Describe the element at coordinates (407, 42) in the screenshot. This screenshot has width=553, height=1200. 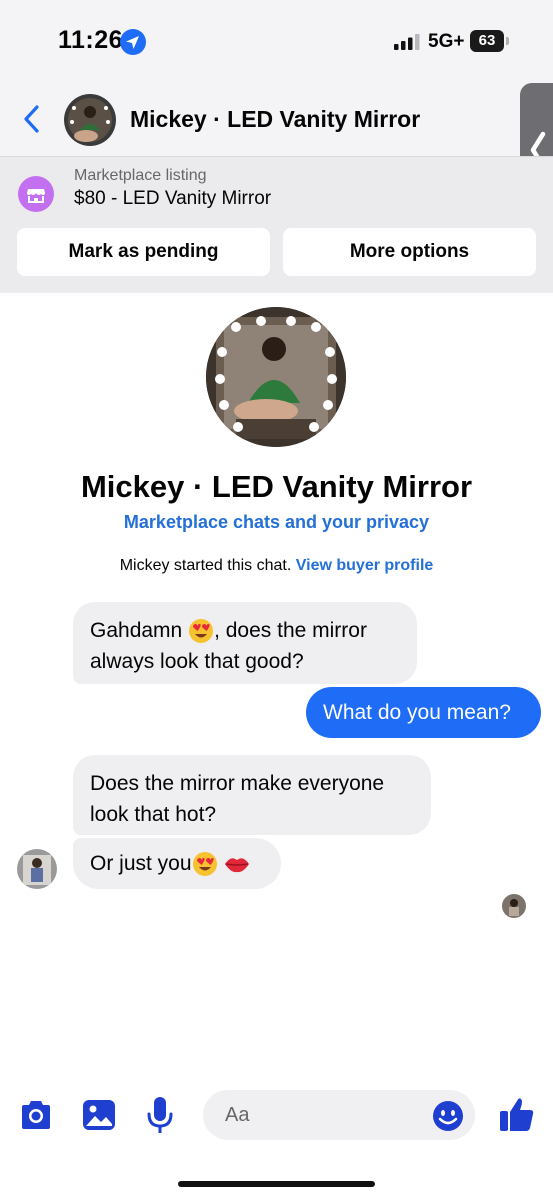
I see `signal-icon` at that location.